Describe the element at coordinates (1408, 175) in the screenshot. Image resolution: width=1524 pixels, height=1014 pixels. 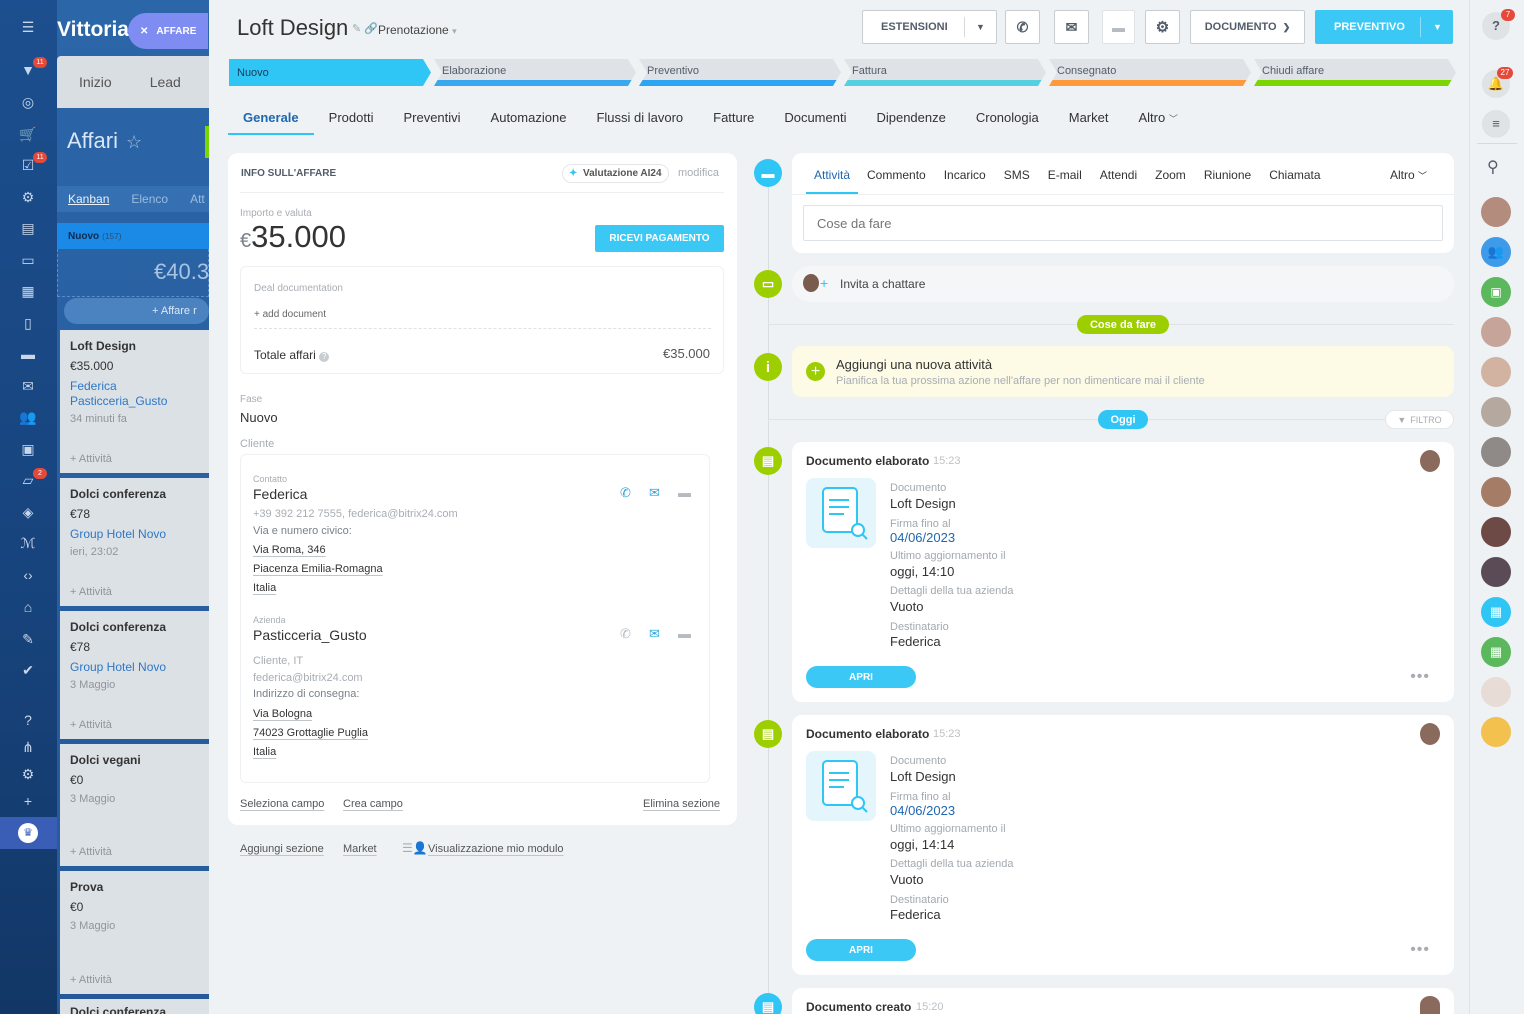
I see `tab-more: Altro ﹀` at that location.